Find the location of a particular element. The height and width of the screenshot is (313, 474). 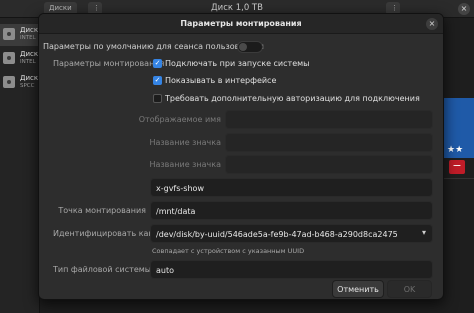

symbolic-icon-name-field is located at coordinates (329, 164).